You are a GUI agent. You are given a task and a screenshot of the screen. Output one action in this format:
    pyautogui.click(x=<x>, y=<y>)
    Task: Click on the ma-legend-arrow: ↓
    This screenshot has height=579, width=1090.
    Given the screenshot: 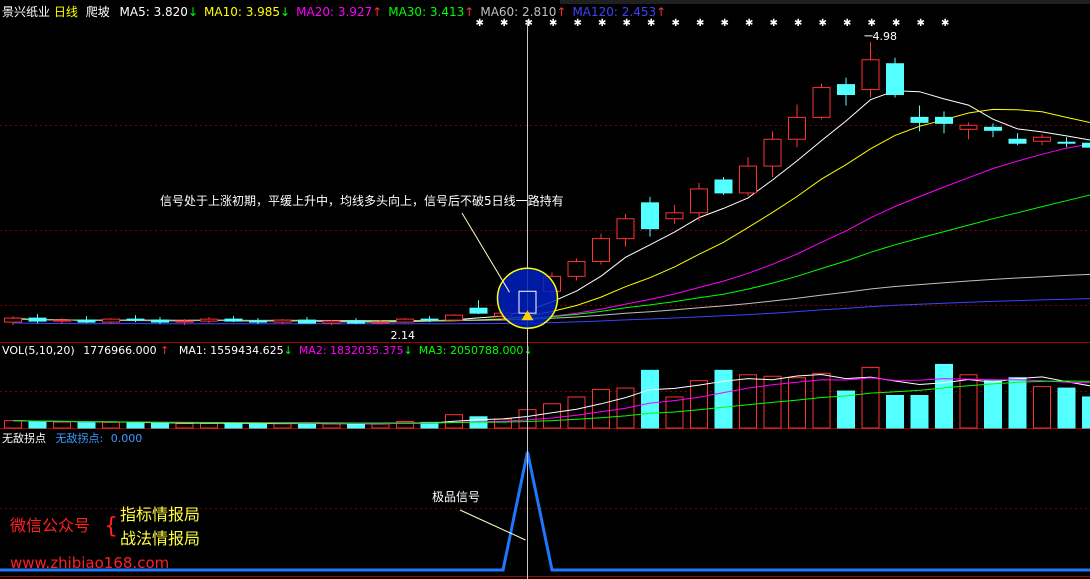 What is the action you would take?
    pyautogui.click(x=193, y=12)
    